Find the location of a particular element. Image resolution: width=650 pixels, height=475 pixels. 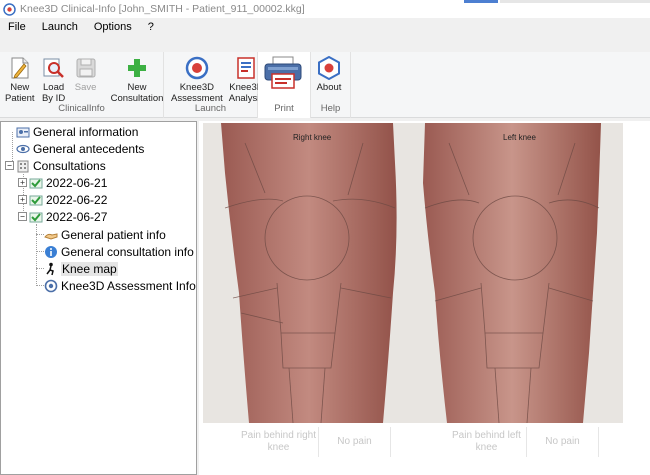

tree-item-consultations: − Consultations is located at coordinates (55, 165).